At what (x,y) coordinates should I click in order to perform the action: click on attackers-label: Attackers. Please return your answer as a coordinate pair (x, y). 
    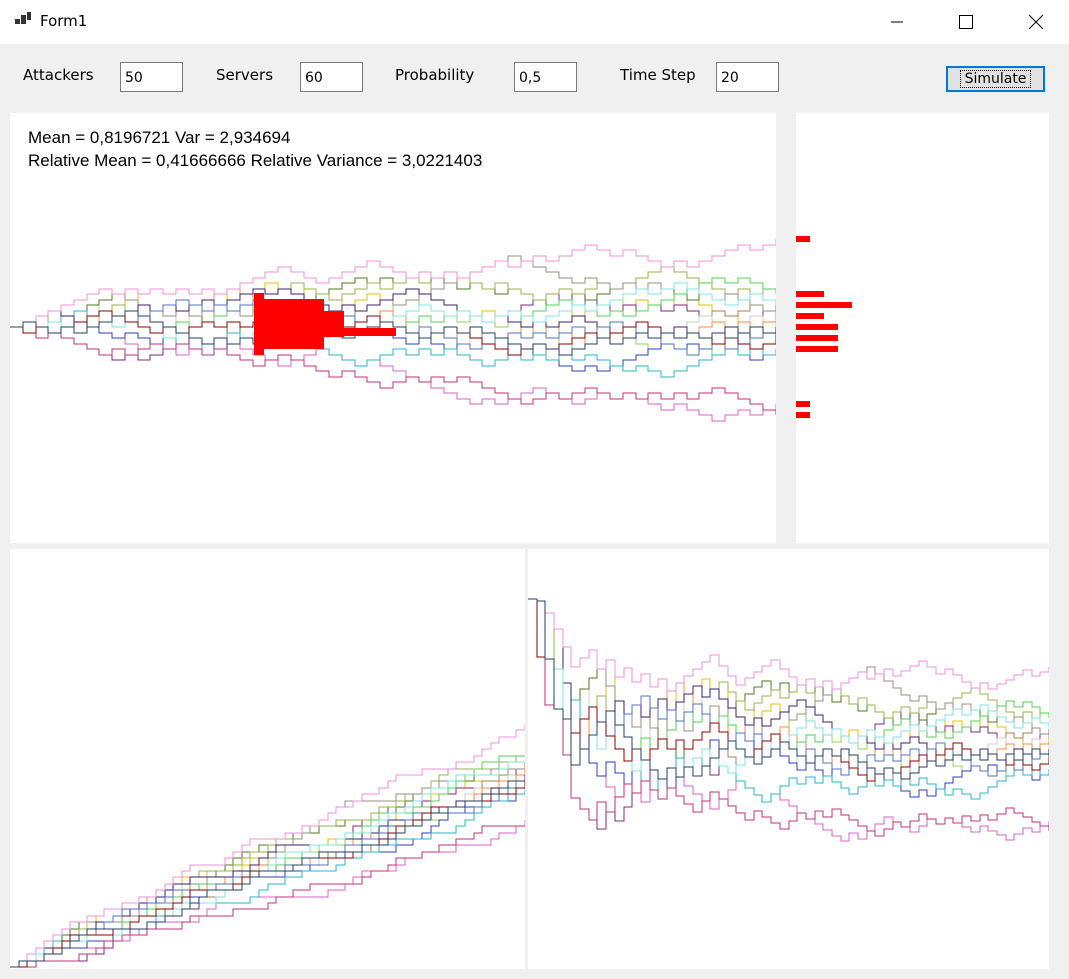
    Looking at the image, I should click on (58, 75).